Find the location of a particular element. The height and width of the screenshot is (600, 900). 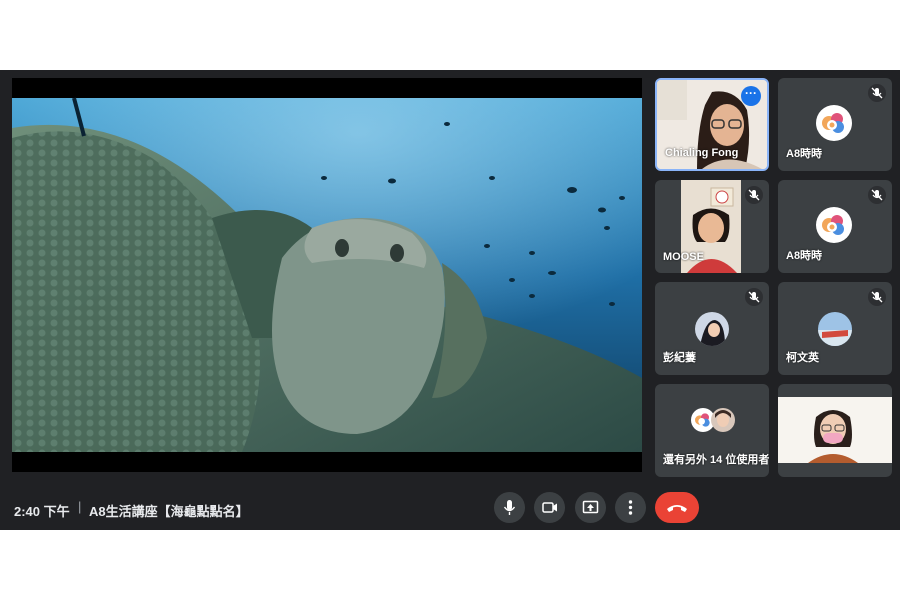

present-screen-icon is located at coordinates (590, 507).